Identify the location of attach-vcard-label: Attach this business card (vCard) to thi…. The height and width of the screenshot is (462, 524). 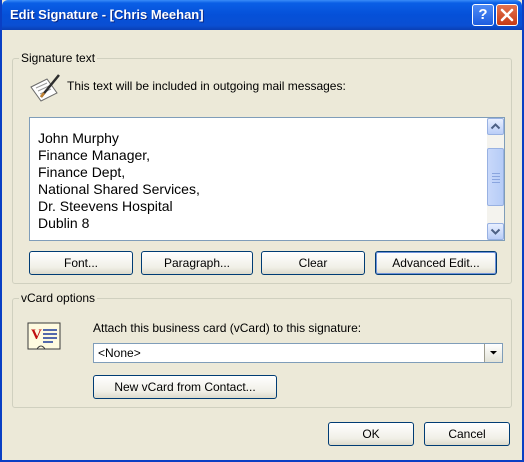
(227, 328).